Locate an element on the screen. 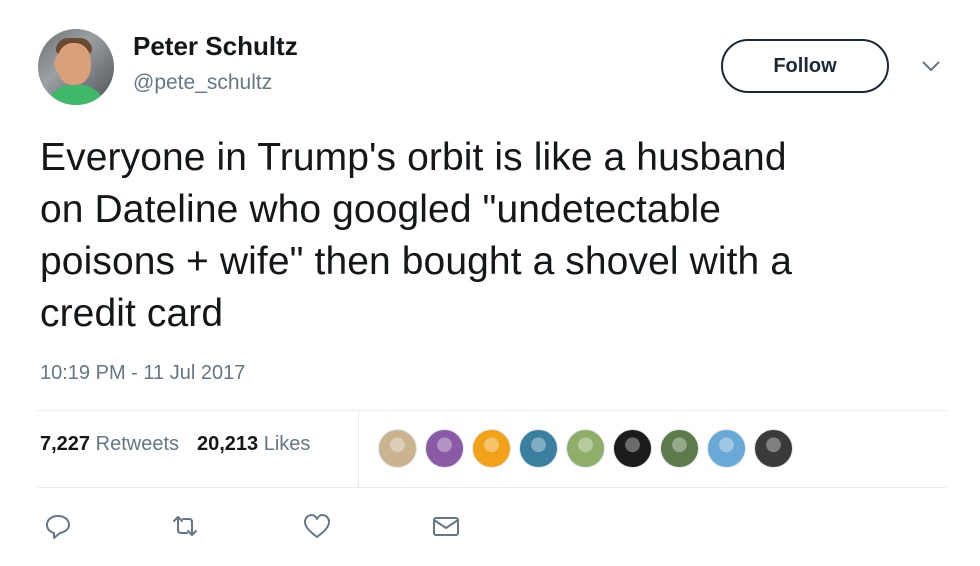  engagement-stats: 7,227 Retweets 20,213 Likes is located at coordinates (175, 444).